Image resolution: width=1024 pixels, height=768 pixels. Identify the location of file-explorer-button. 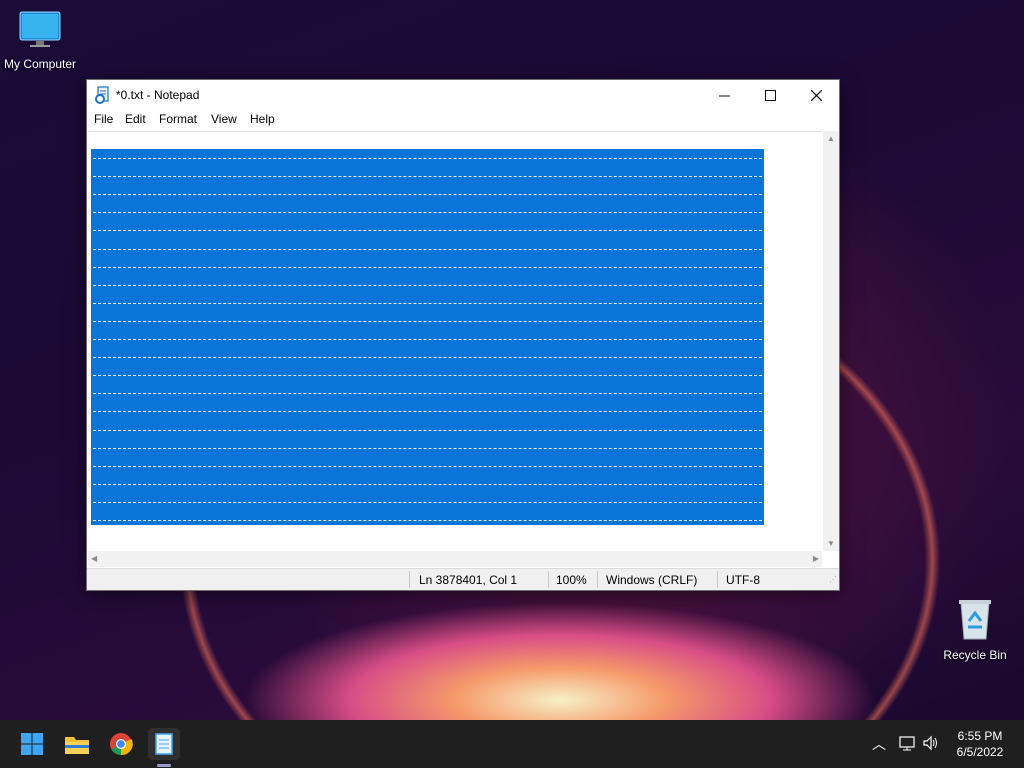
(77, 744).